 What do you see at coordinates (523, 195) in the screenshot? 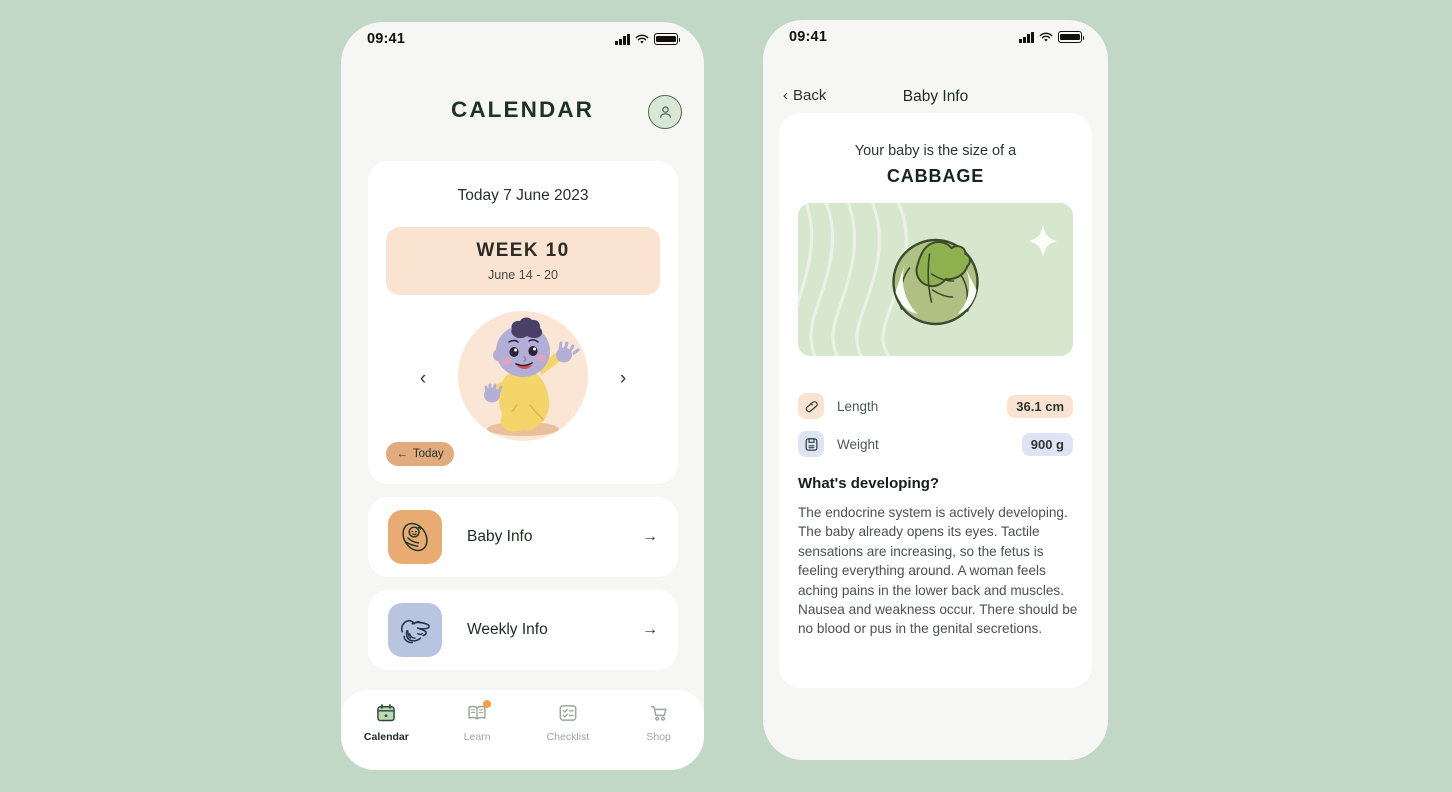
I see `today-date-label: Today 7 June 2023` at bounding box center [523, 195].